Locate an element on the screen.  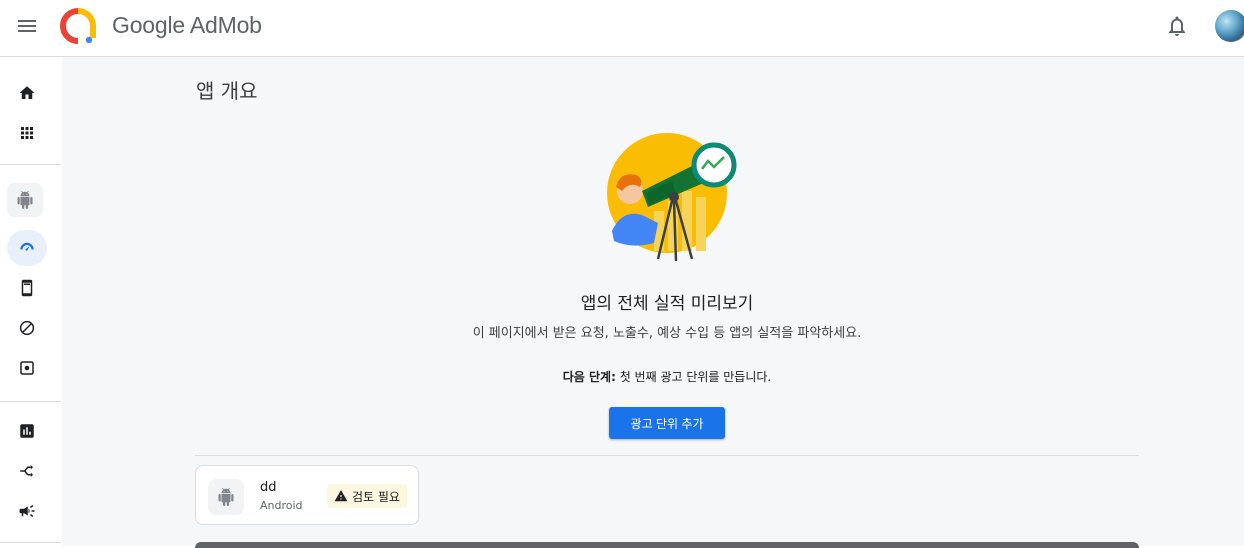
app-settings-icon is located at coordinates (27, 368).